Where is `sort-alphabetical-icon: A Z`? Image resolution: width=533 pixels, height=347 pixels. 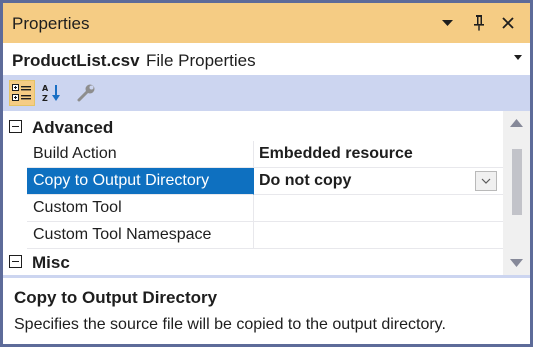
sort-alphabetical-icon: A Z is located at coordinates (51, 93).